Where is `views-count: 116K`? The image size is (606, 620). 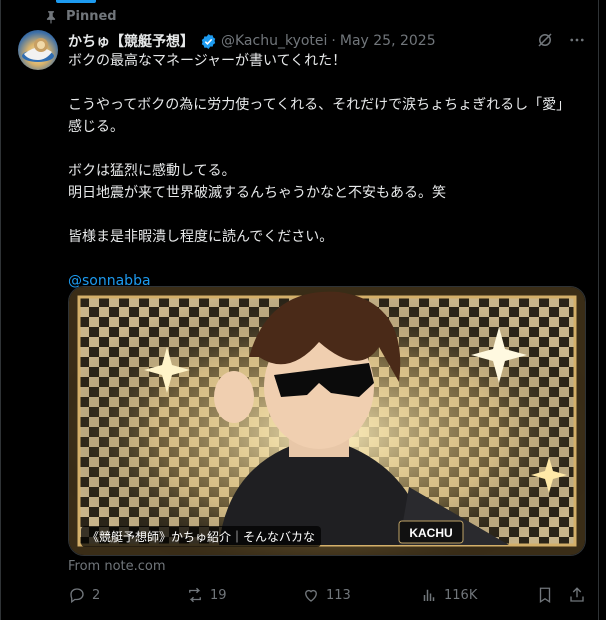 views-count: 116K is located at coordinates (461, 595).